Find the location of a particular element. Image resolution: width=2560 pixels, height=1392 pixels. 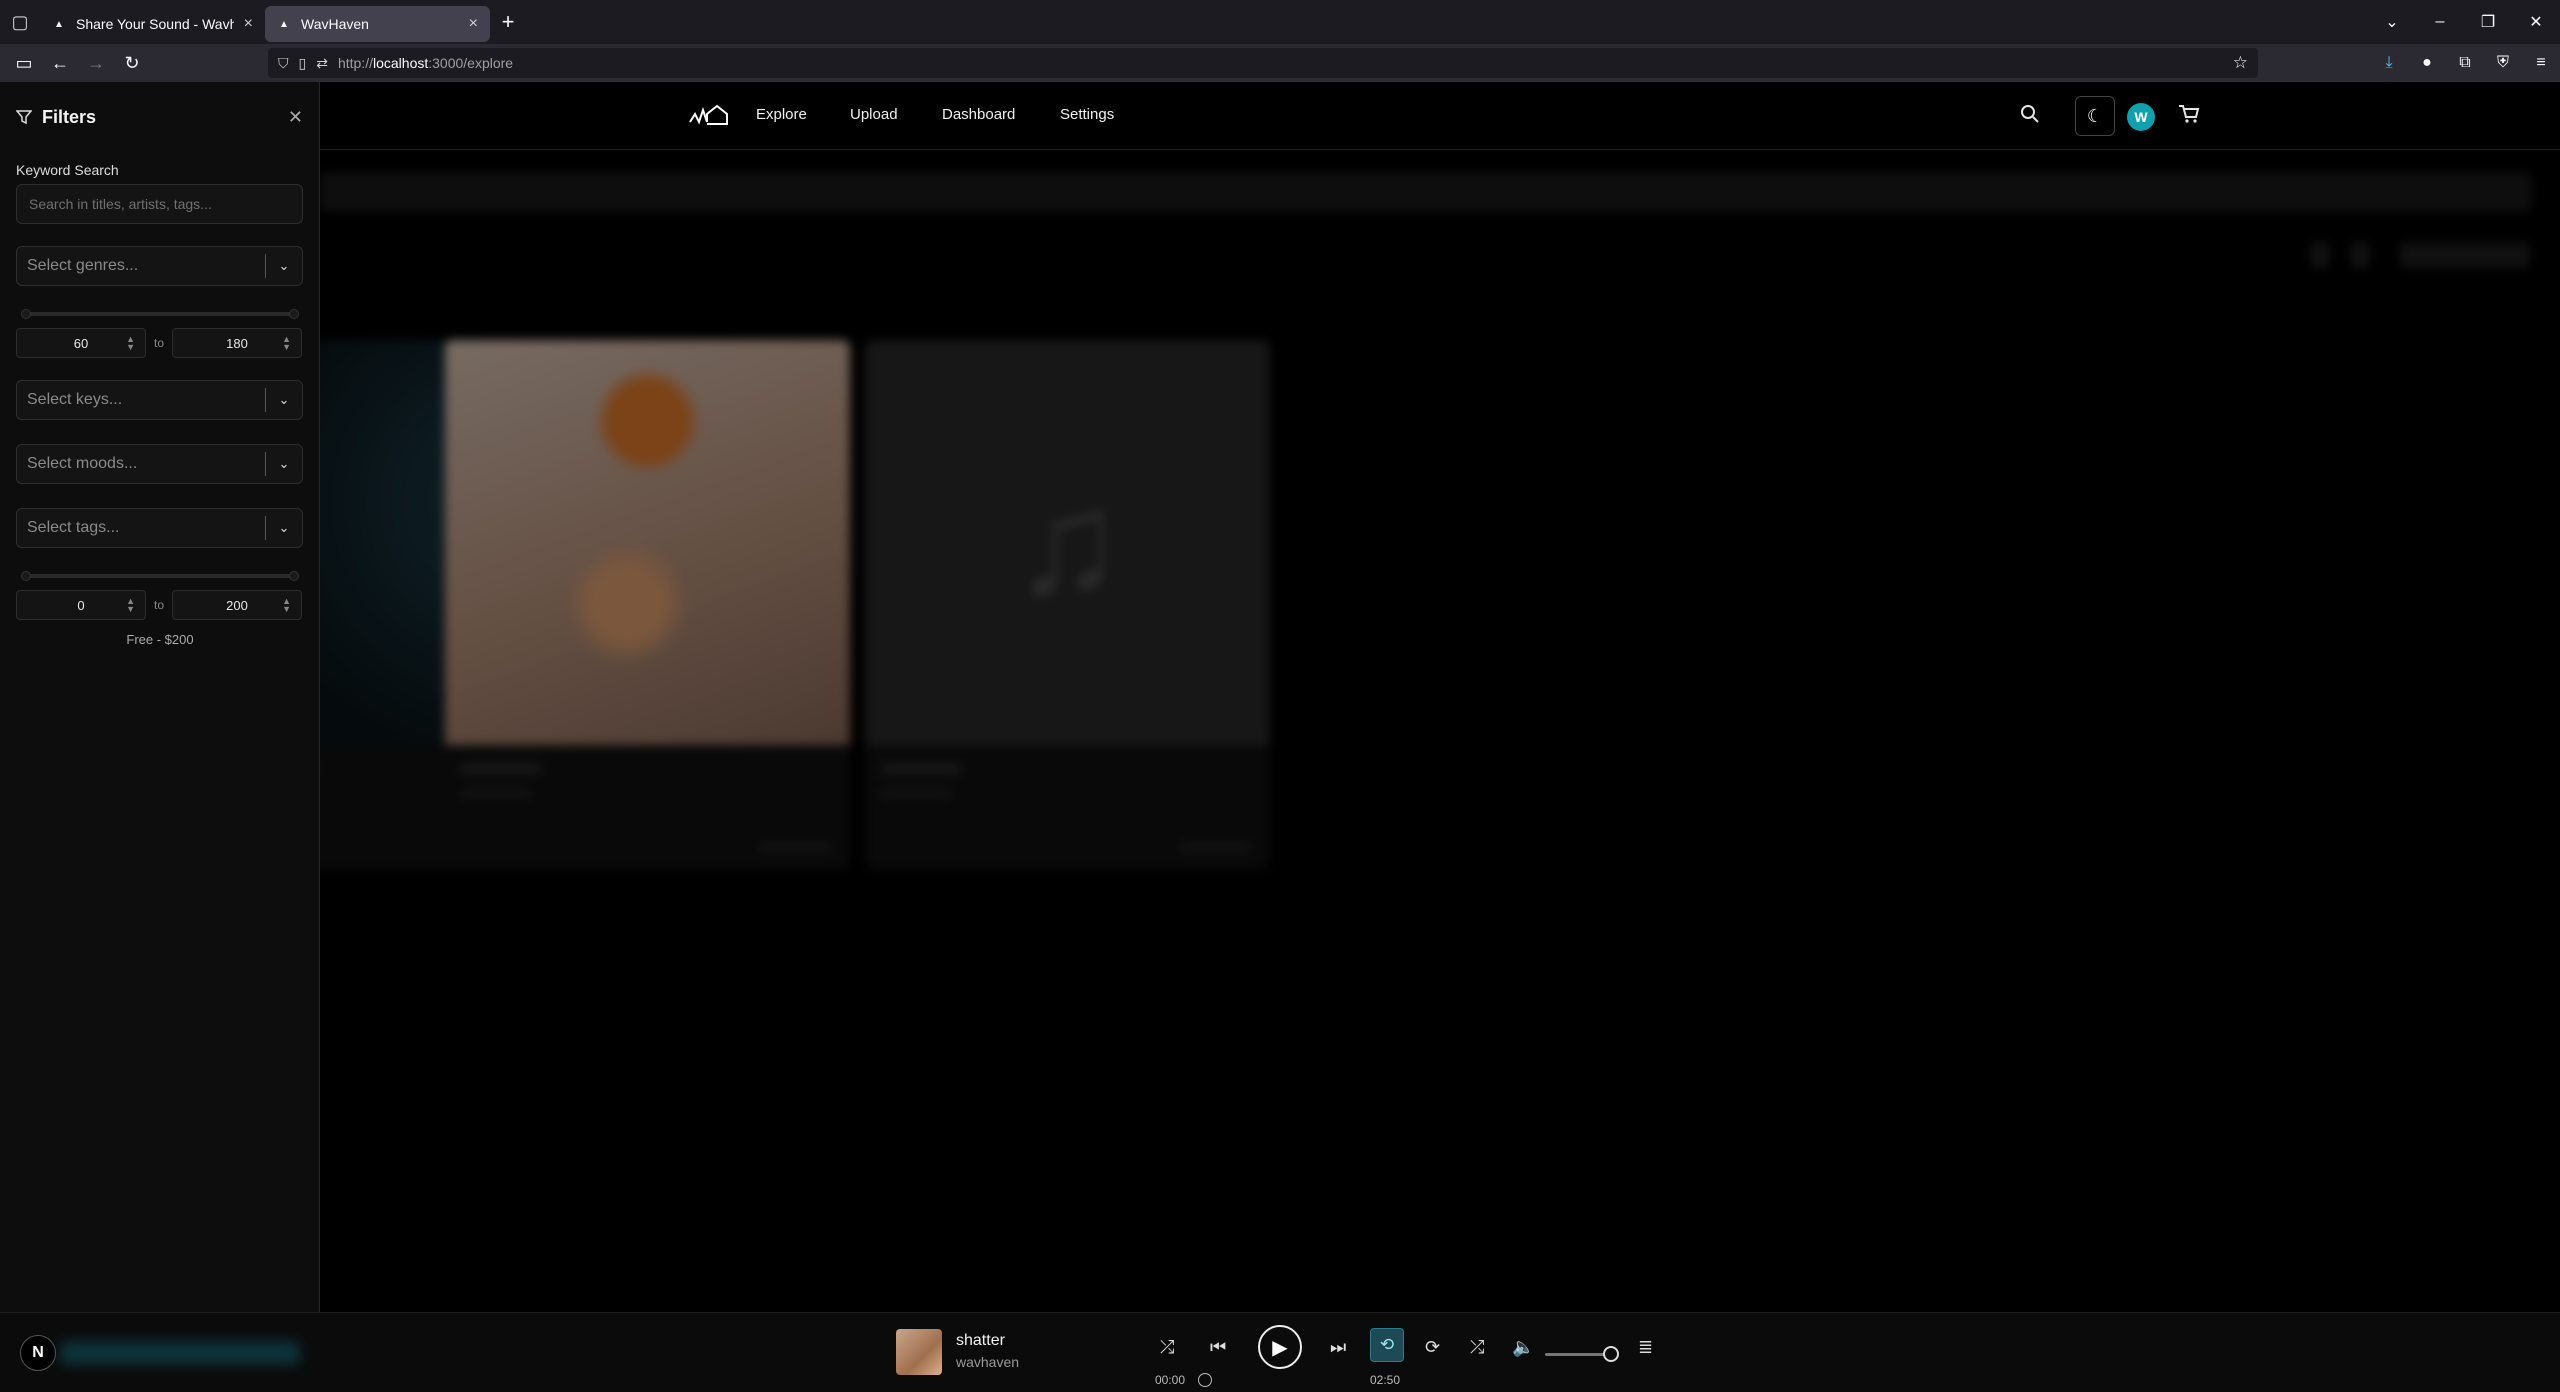

price-max-handle is located at coordinates (294, 576).